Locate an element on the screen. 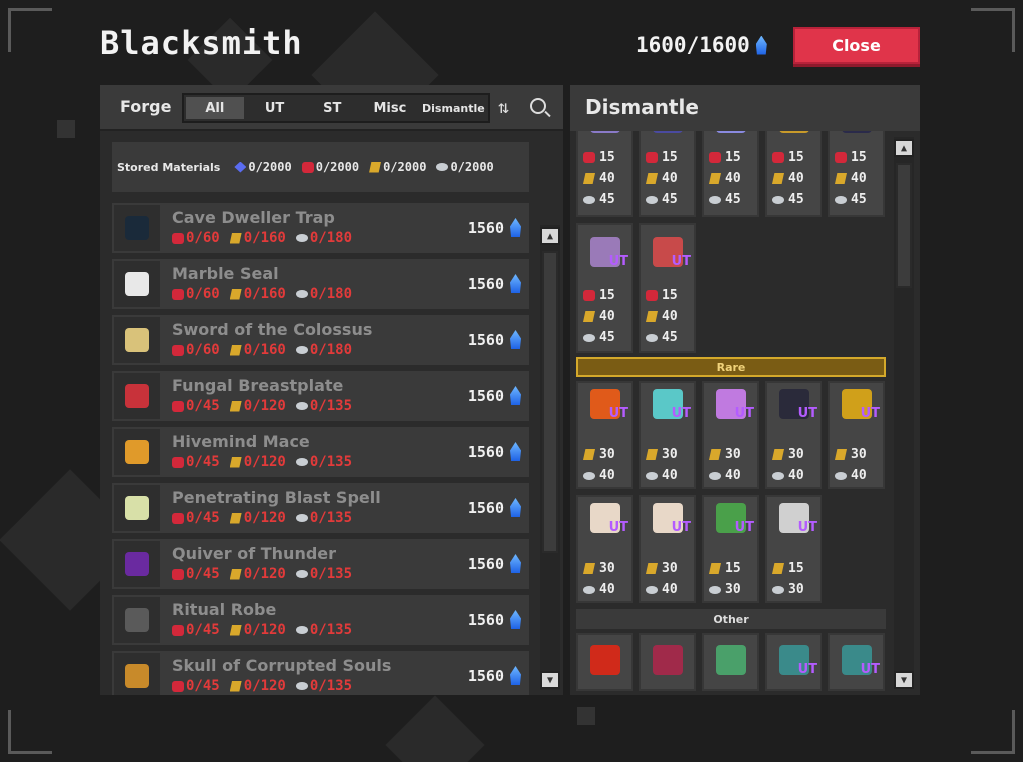 The height and width of the screenshot is (762, 1023). recipe-name: Fungal Breastplate is located at coordinates (258, 385).